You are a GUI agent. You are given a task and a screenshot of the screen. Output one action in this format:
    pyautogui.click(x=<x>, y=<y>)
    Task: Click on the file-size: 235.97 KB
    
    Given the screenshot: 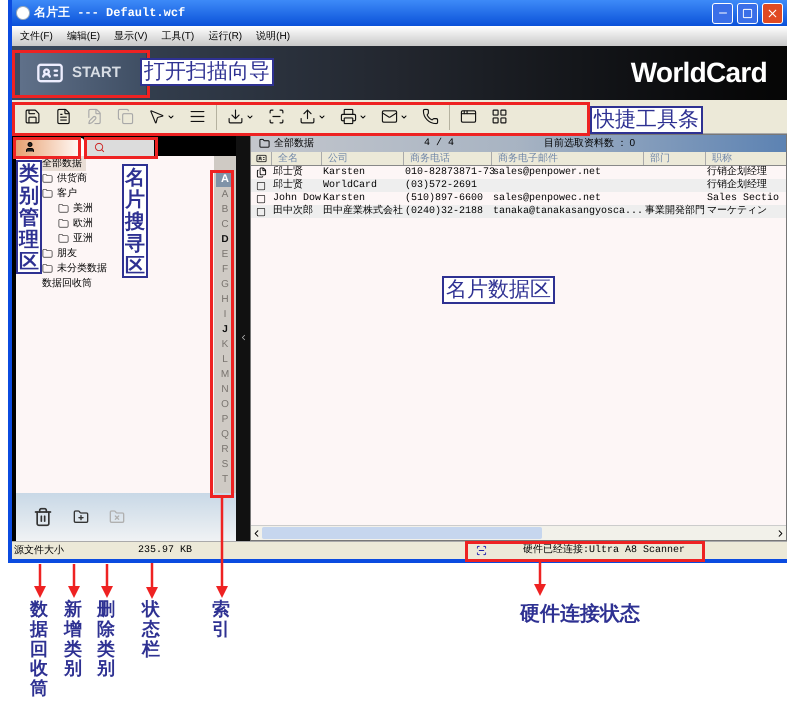 What is the action you would take?
    pyautogui.click(x=164, y=551)
    